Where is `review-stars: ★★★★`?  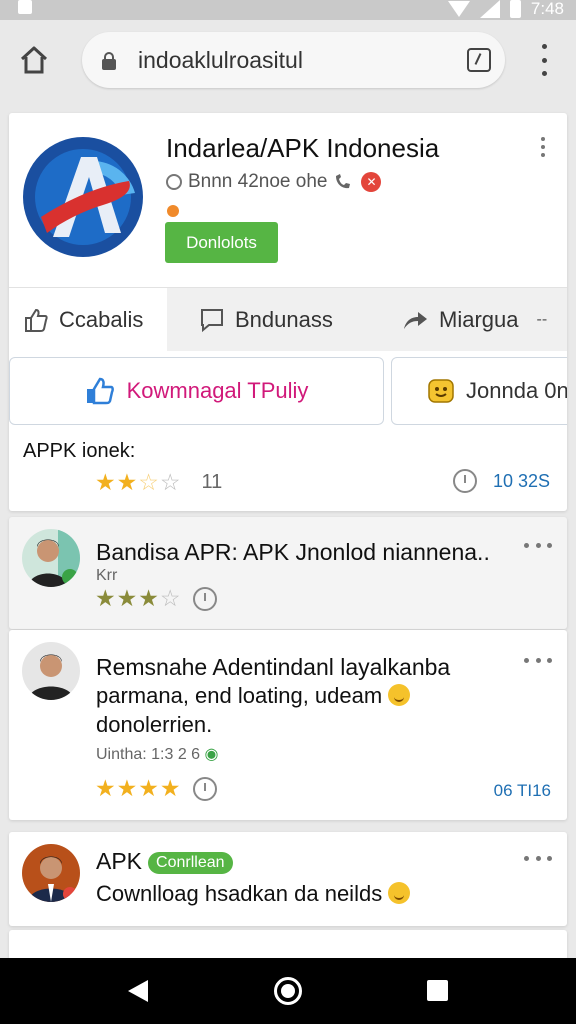 review-stars: ★★★★ is located at coordinates (138, 788).